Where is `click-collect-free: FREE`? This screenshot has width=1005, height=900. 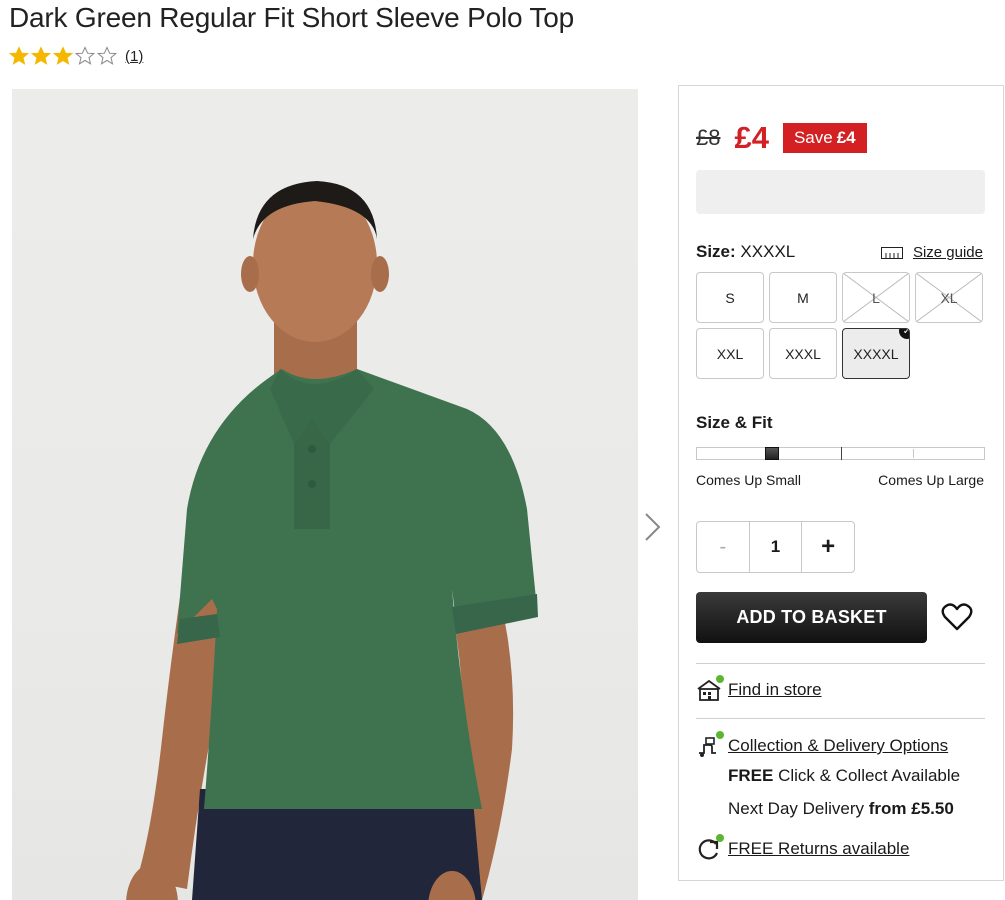 click-collect-free: FREE is located at coordinates (751, 775).